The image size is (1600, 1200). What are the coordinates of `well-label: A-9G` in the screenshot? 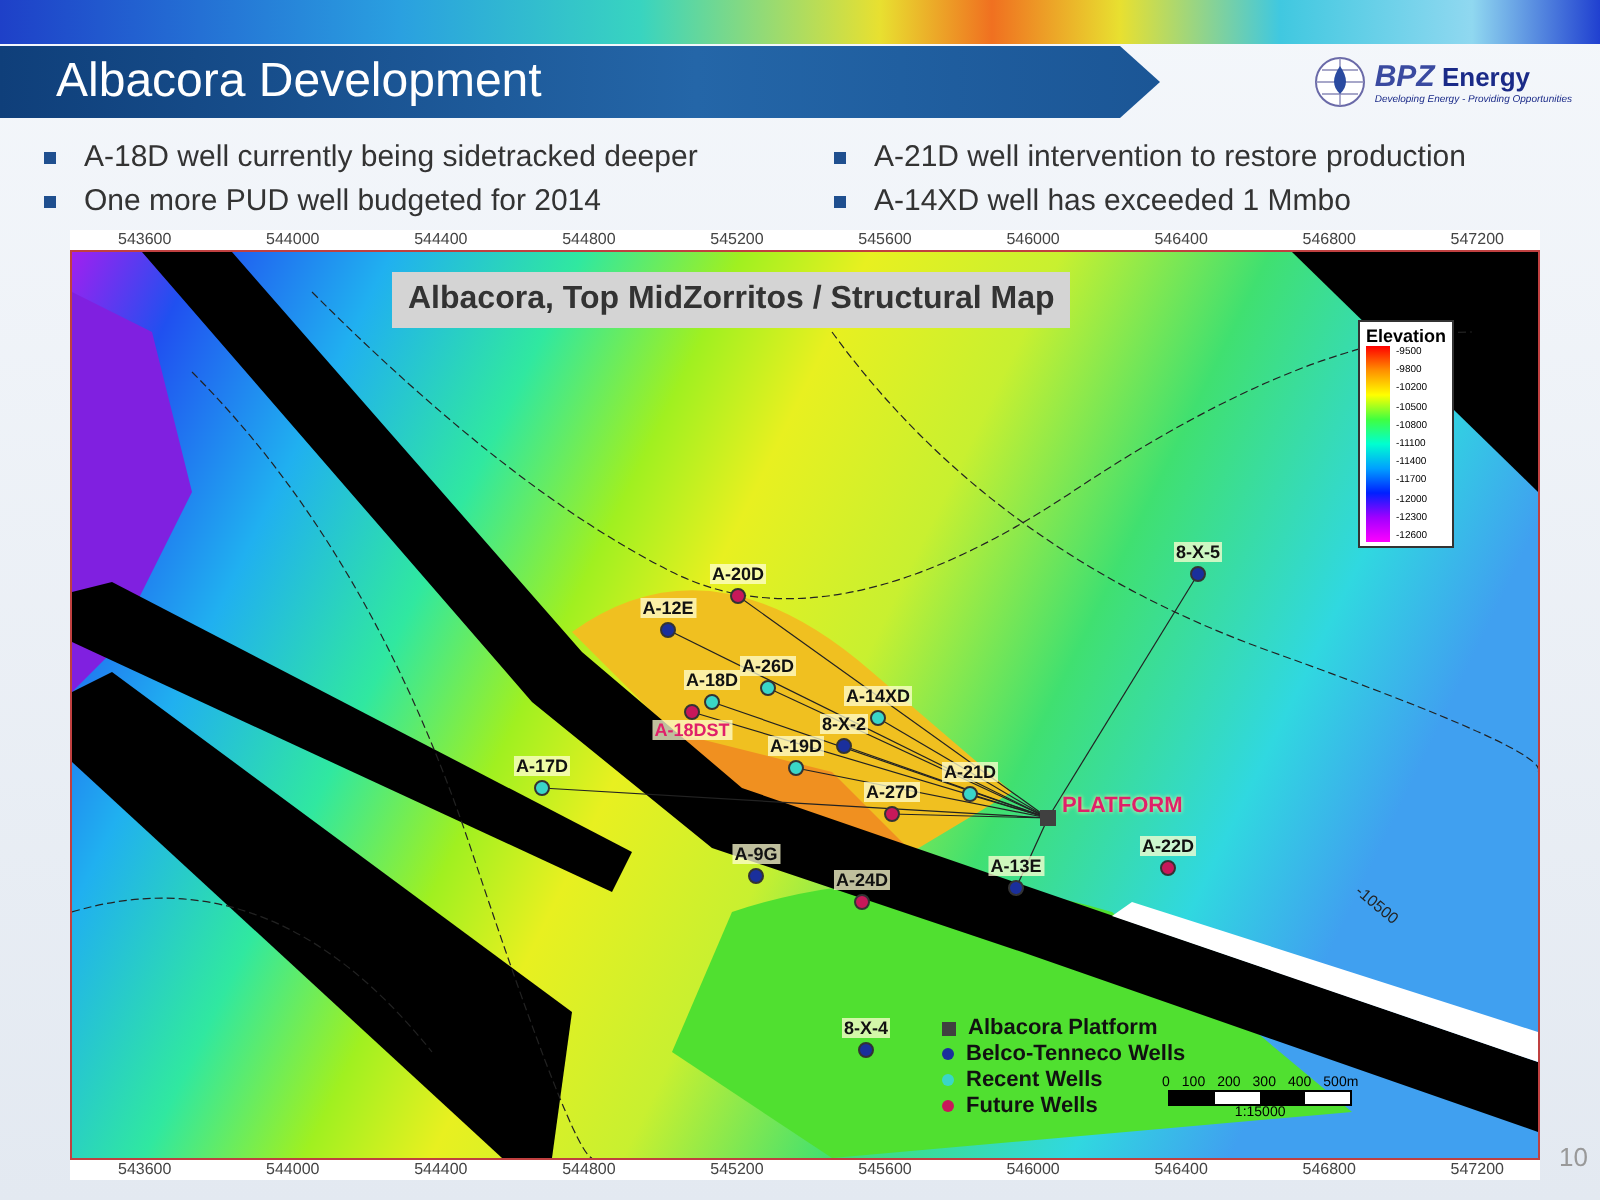 It's located at (756, 854).